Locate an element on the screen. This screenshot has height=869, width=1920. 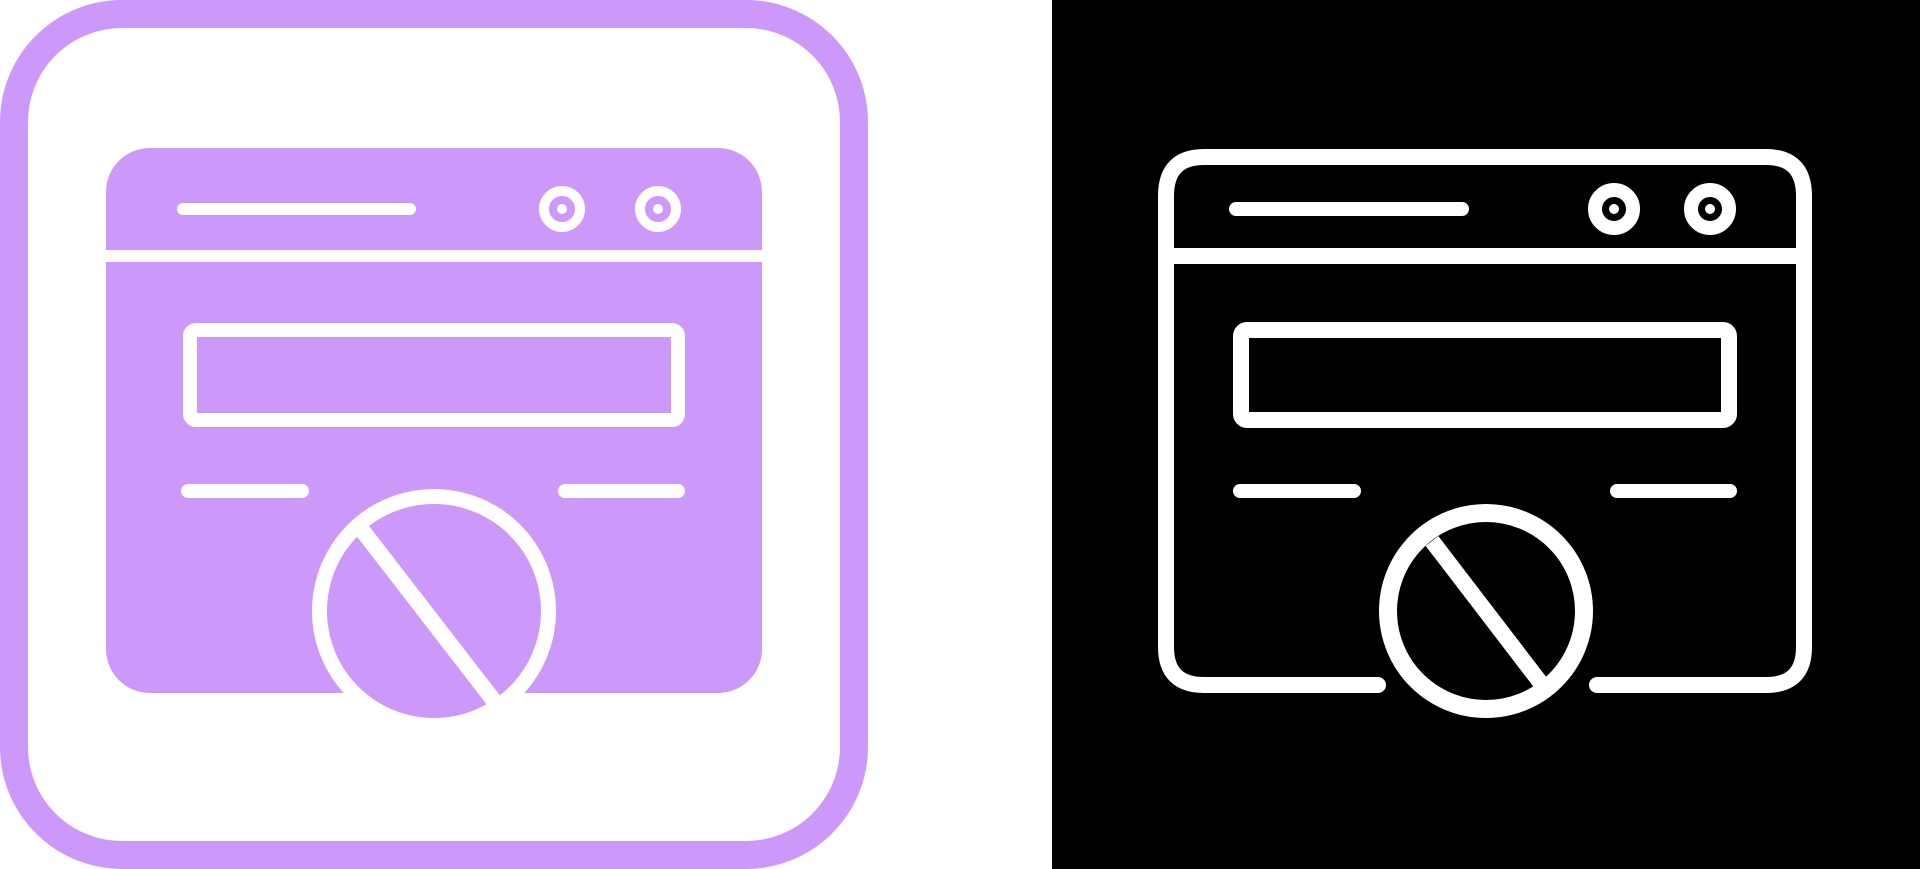
content-banner-box is located at coordinates (1485, 375).